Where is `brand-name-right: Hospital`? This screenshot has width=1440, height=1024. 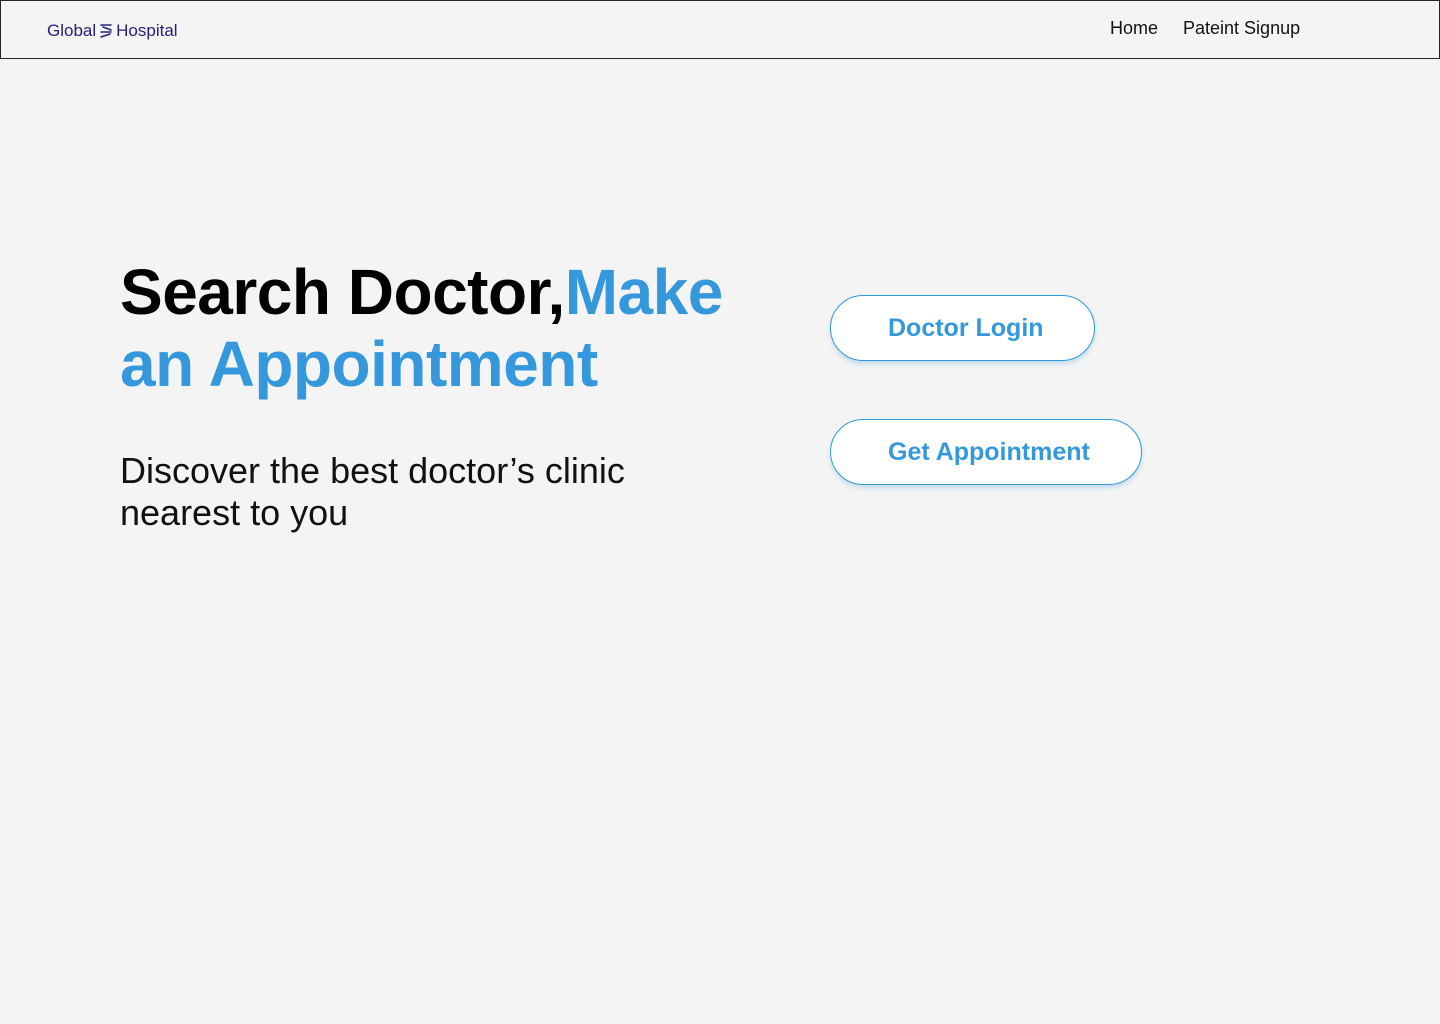 brand-name-right: Hospital is located at coordinates (147, 30).